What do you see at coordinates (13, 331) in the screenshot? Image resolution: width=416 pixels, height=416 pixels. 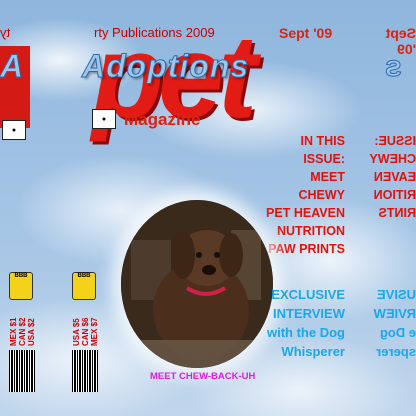 I see `price-left-1: MEX $1` at bounding box center [13, 331].